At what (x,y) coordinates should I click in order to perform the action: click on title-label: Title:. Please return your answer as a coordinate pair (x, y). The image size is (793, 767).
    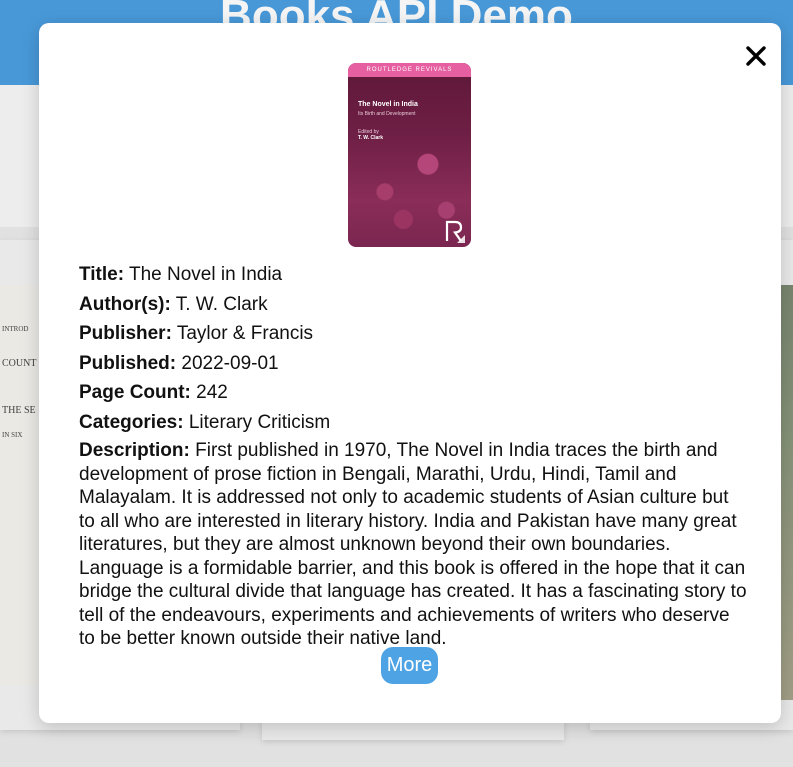
    Looking at the image, I should click on (102, 274).